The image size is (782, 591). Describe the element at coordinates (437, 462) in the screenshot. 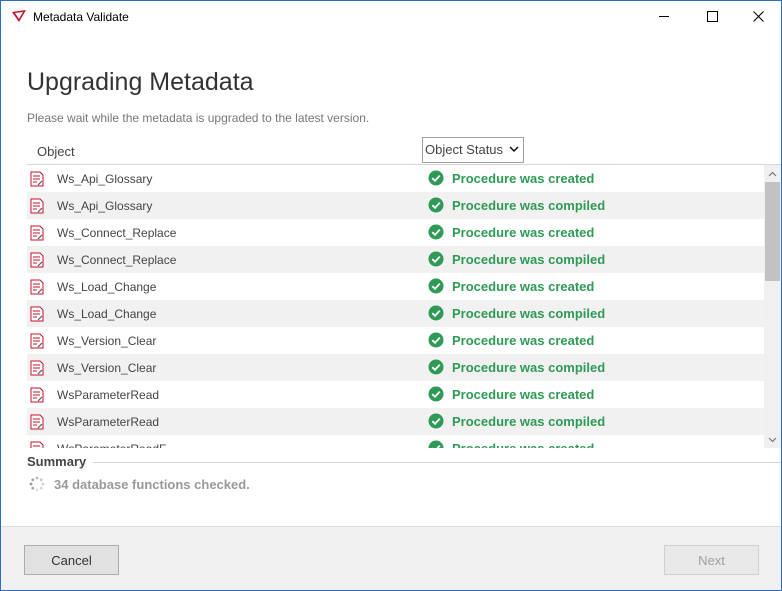

I see `summary-divider` at that location.